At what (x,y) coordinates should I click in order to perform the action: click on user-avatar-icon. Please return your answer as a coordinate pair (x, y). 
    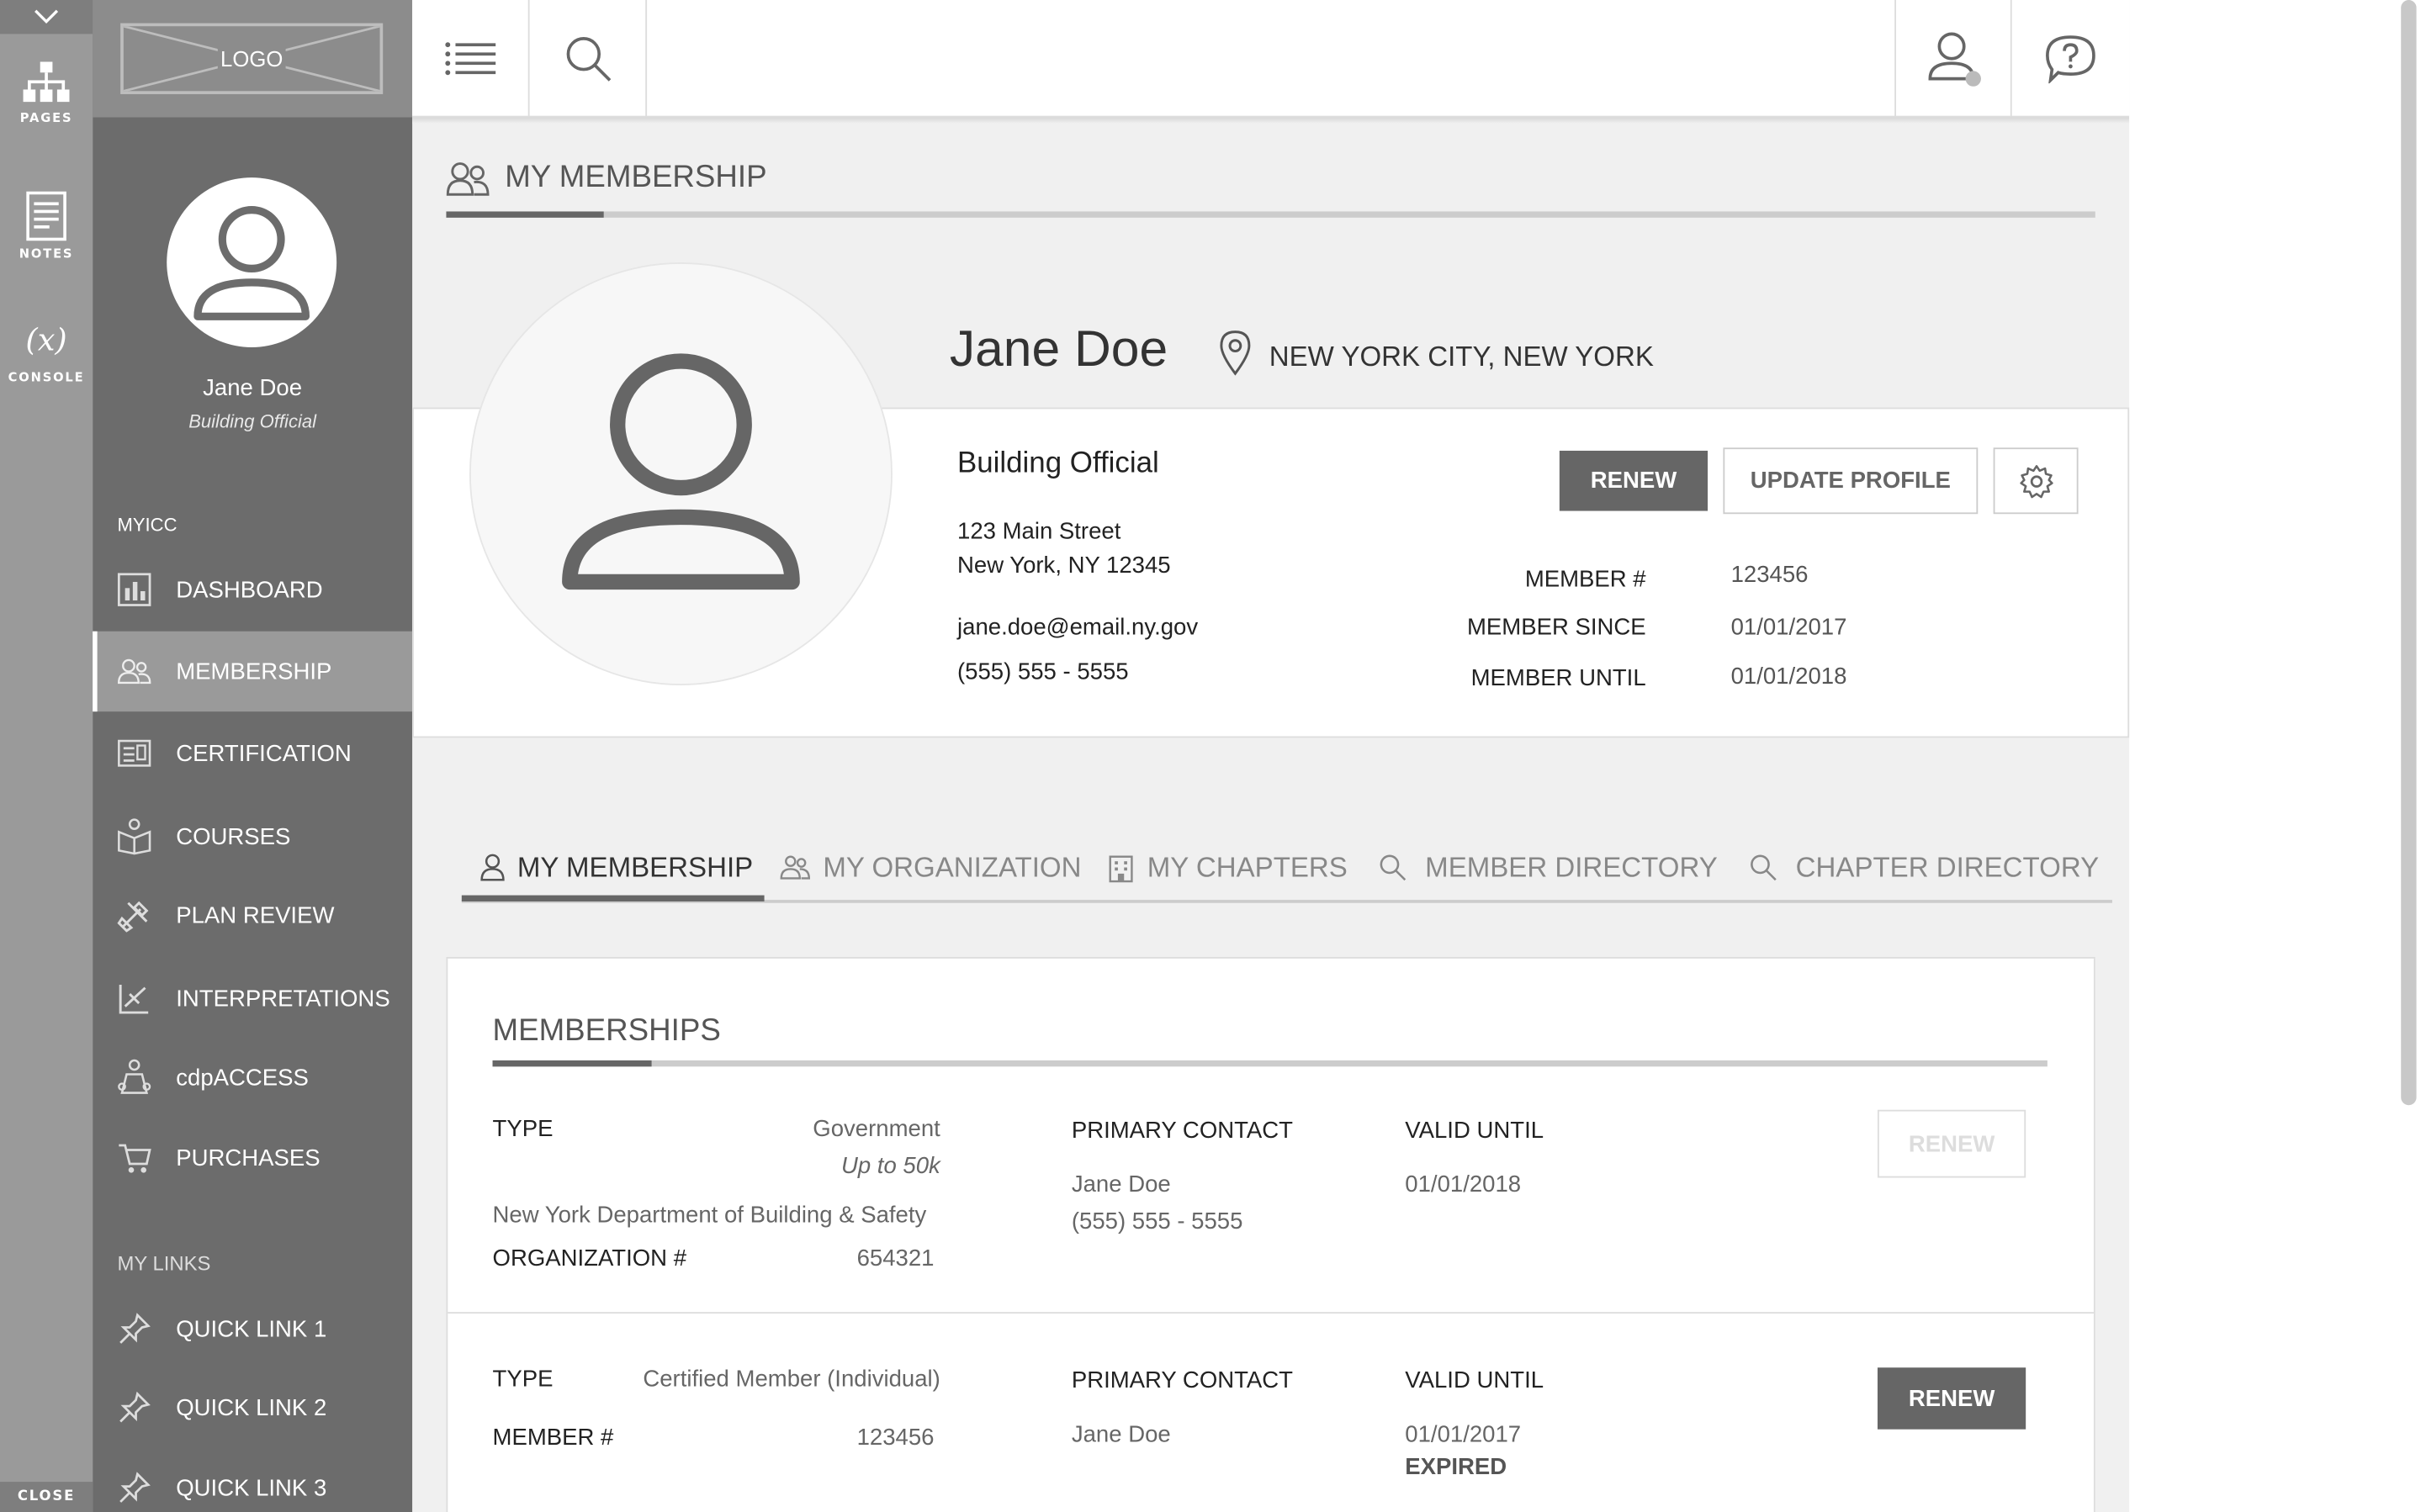
    Looking at the image, I should click on (252, 263).